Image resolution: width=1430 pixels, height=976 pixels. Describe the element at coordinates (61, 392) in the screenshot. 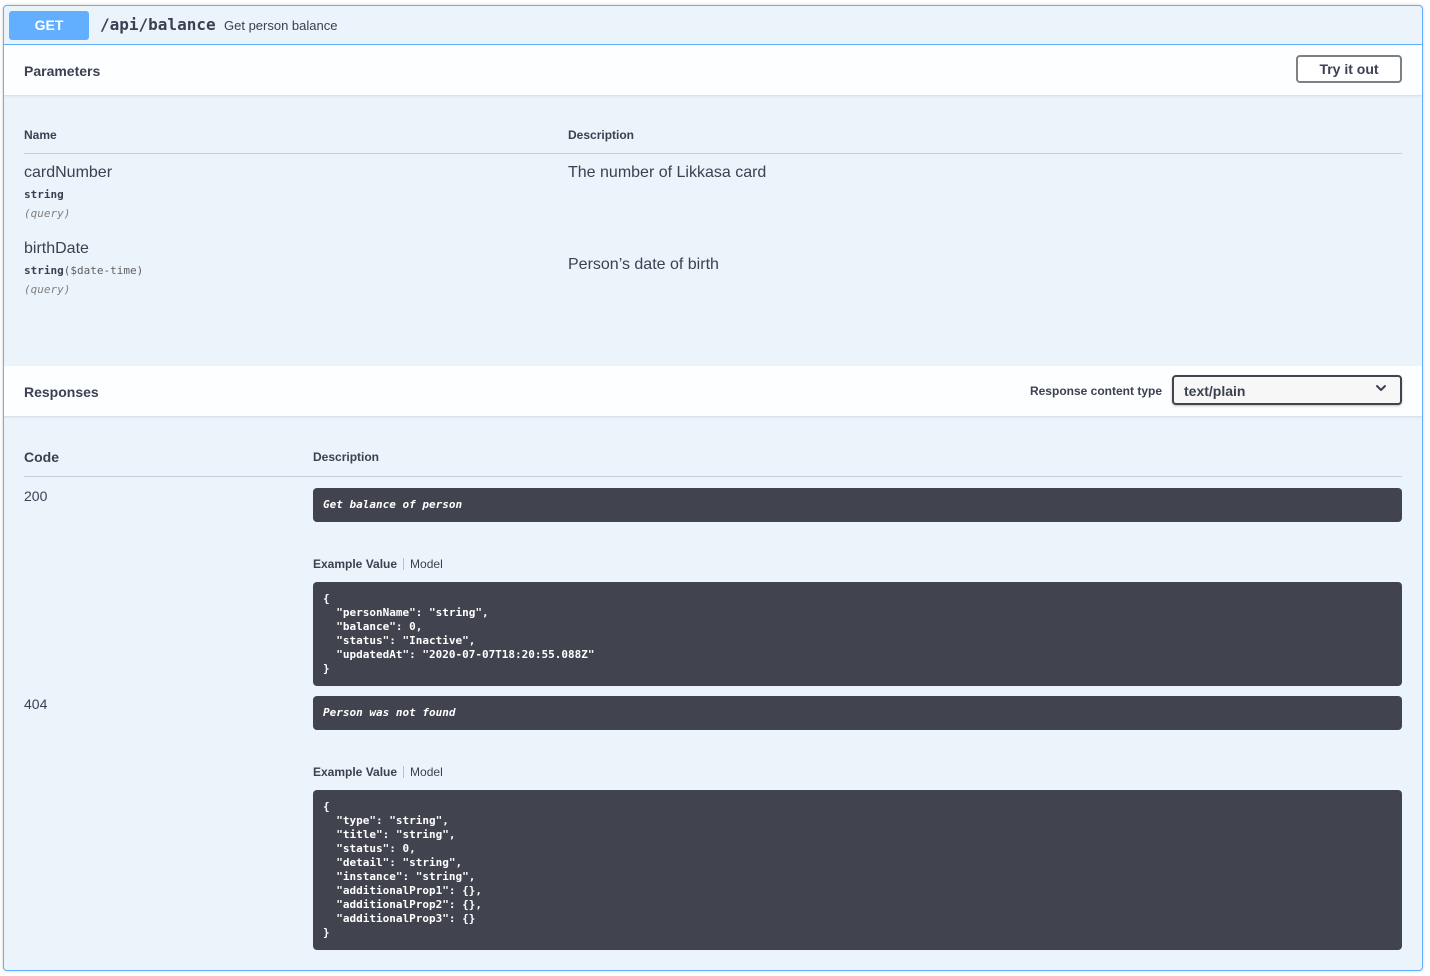

I see `responses-title: Responses` at that location.